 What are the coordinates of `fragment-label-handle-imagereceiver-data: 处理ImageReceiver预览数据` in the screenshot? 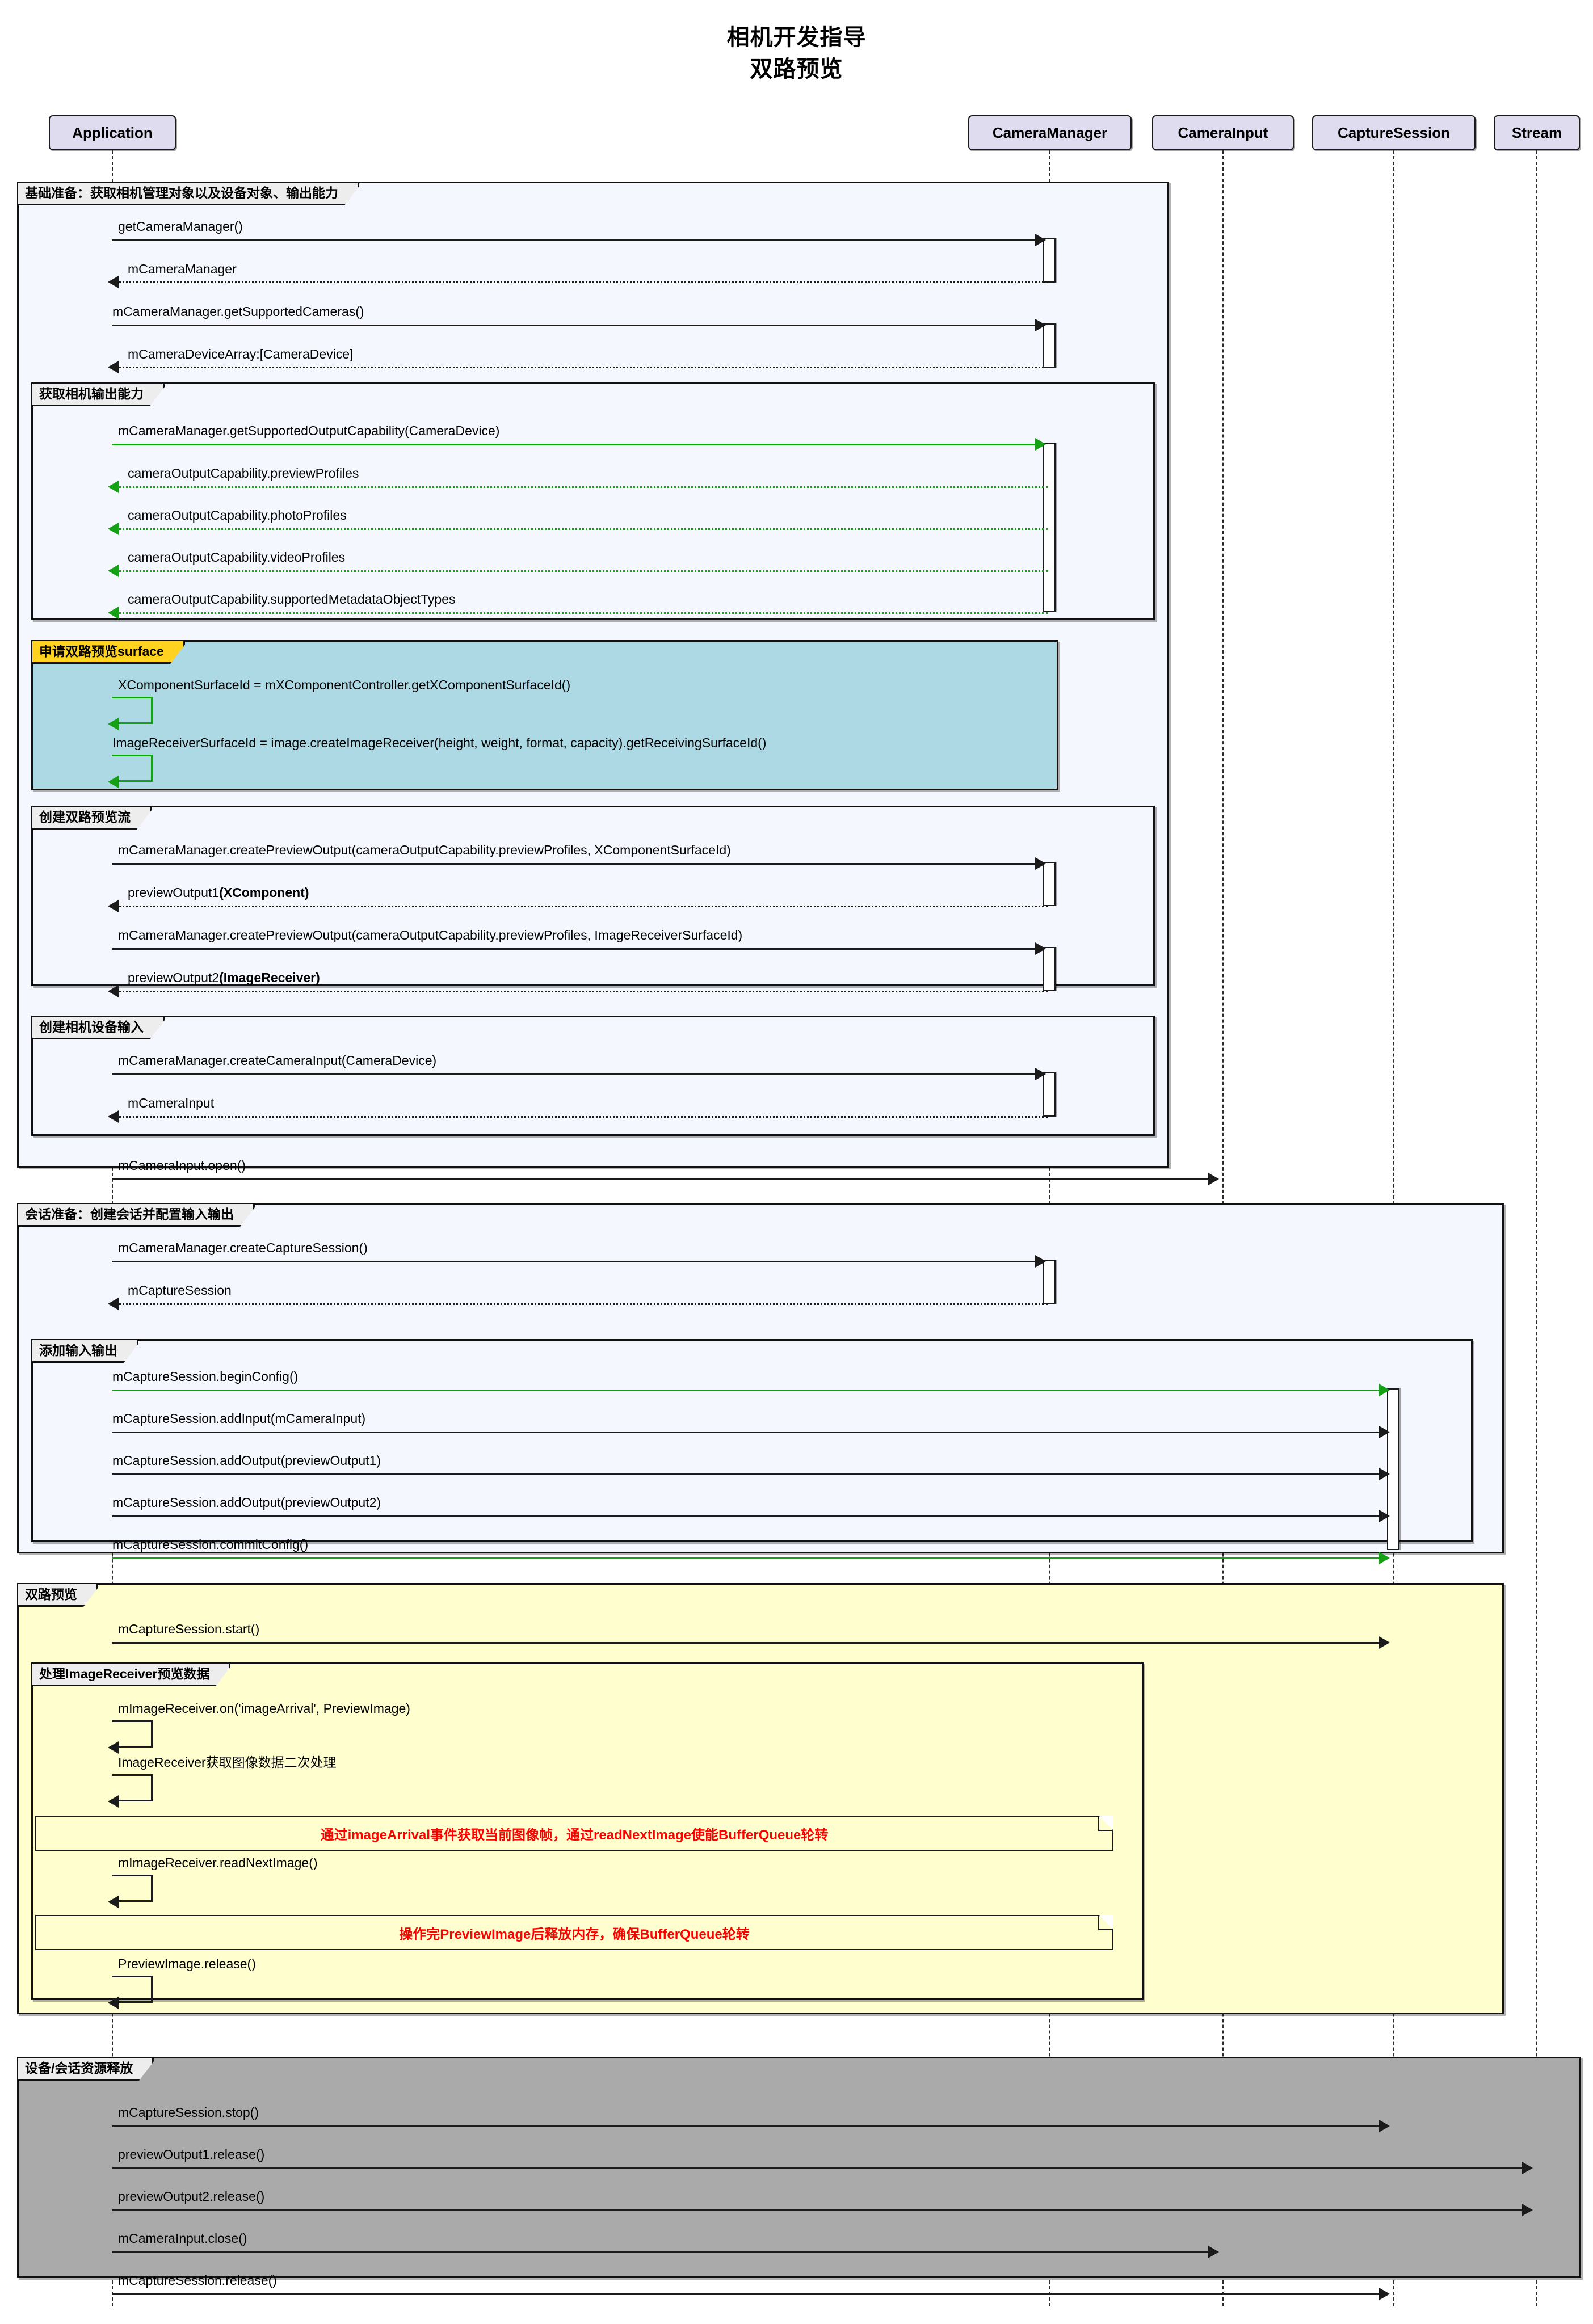 It's located at (131, 1676).